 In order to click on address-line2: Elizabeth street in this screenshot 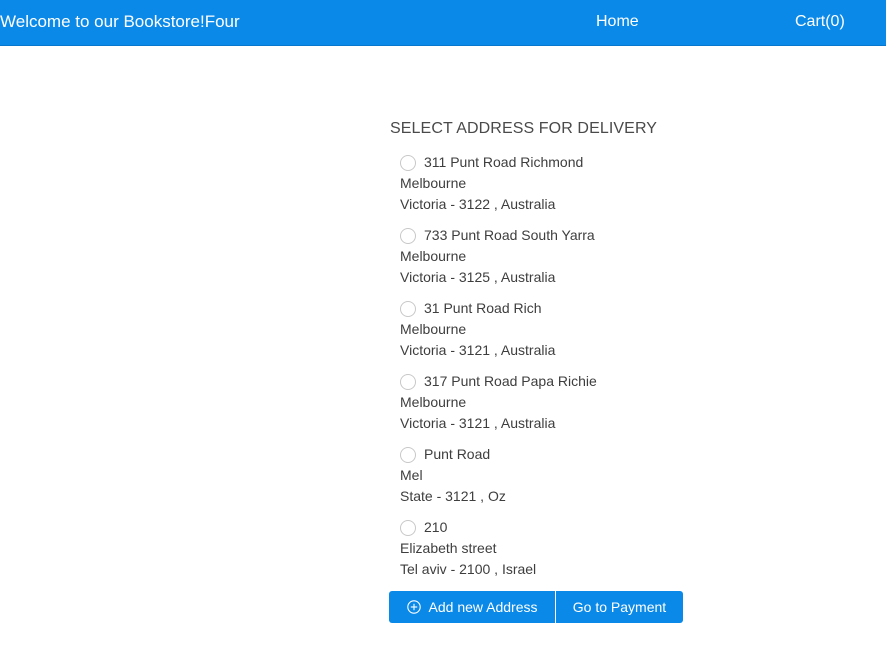, I will do `click(448, 548)`.